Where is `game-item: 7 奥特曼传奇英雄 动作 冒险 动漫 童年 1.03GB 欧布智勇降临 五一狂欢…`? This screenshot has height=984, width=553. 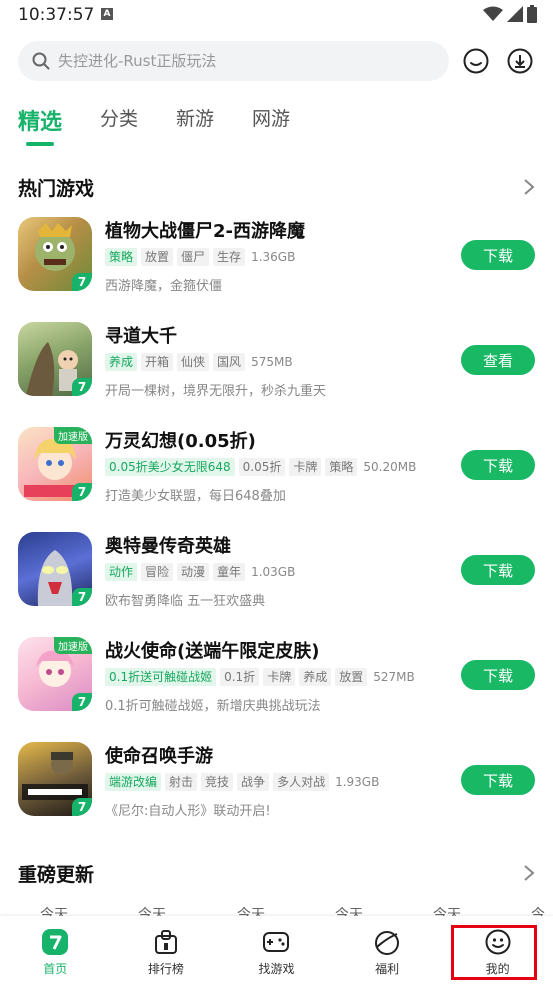 game-item: 7 奥特曼传奇英雄 动作 冒险 动漫 童年 1.03GB 欧布智勇降临 五一狂欢… is located at coordinates (276, 570).